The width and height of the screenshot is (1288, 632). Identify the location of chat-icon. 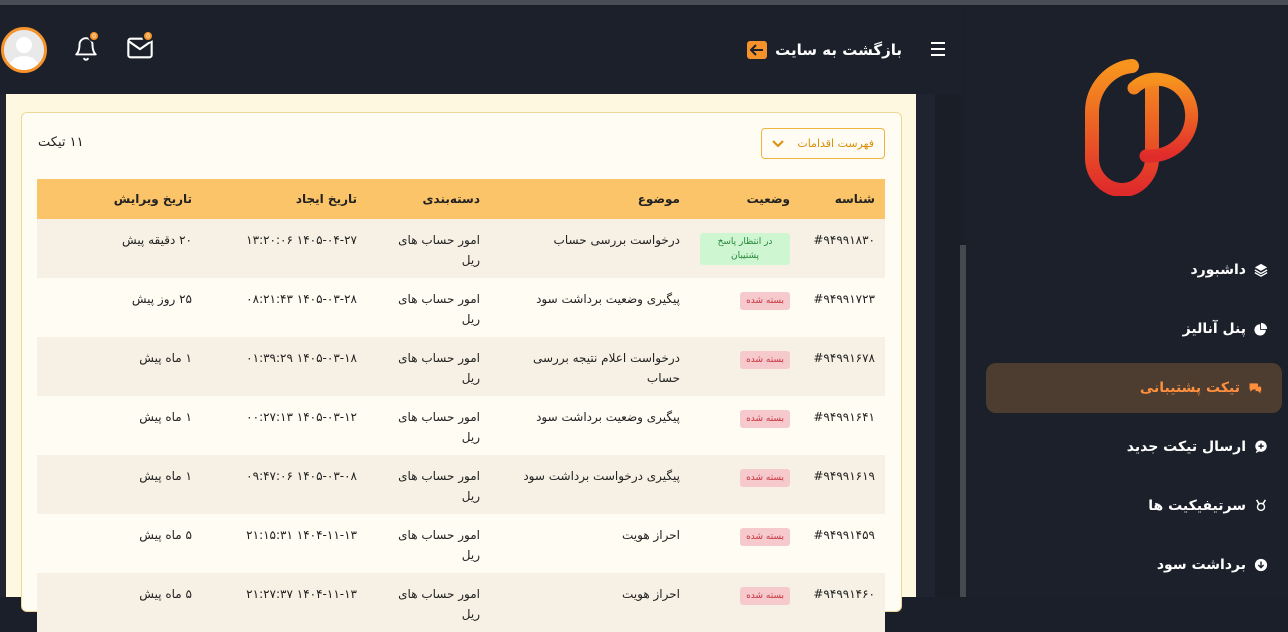
(1255, 388).